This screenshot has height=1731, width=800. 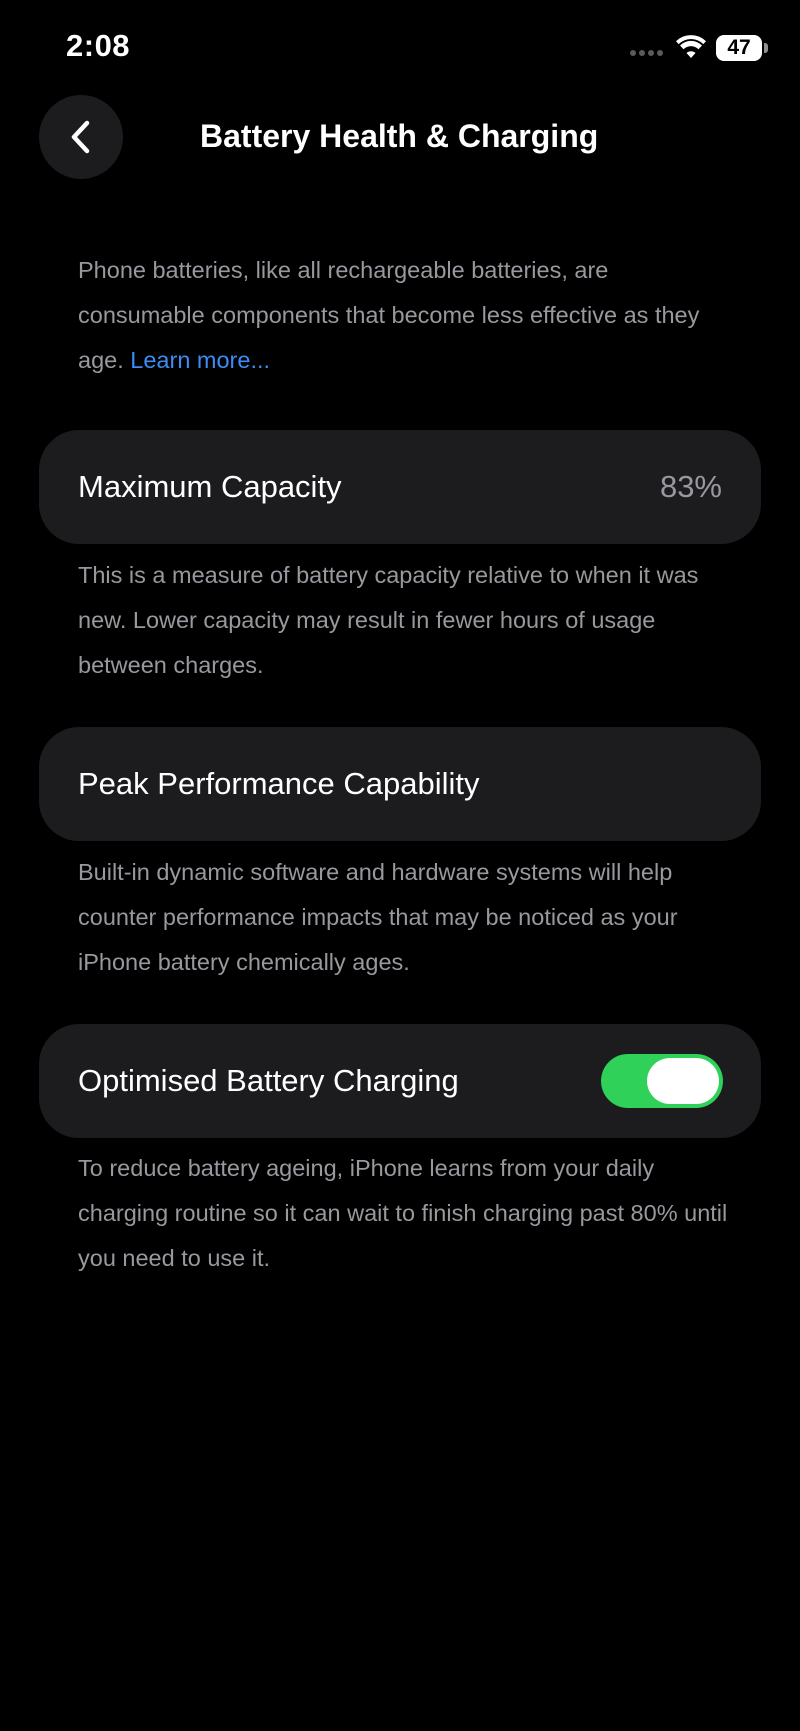 I want to click on optimised-charging-toggle, so click(x=662, y=1081).